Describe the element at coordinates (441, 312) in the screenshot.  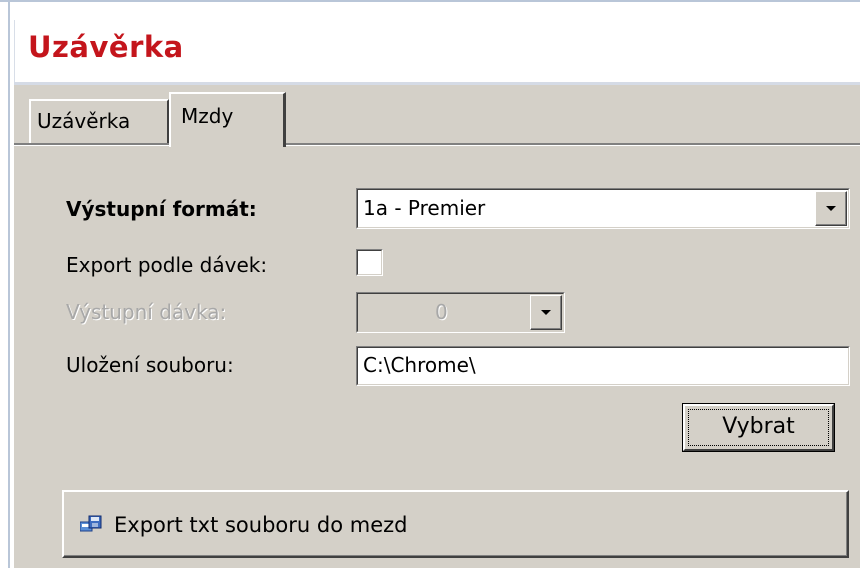
I see `output-batch-value: 0` at that location.